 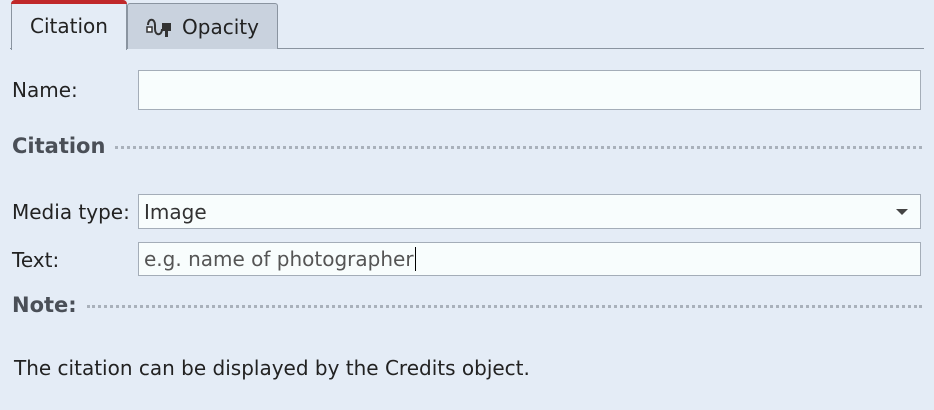 I want to click on text-caret, so click(x=415, y=259).